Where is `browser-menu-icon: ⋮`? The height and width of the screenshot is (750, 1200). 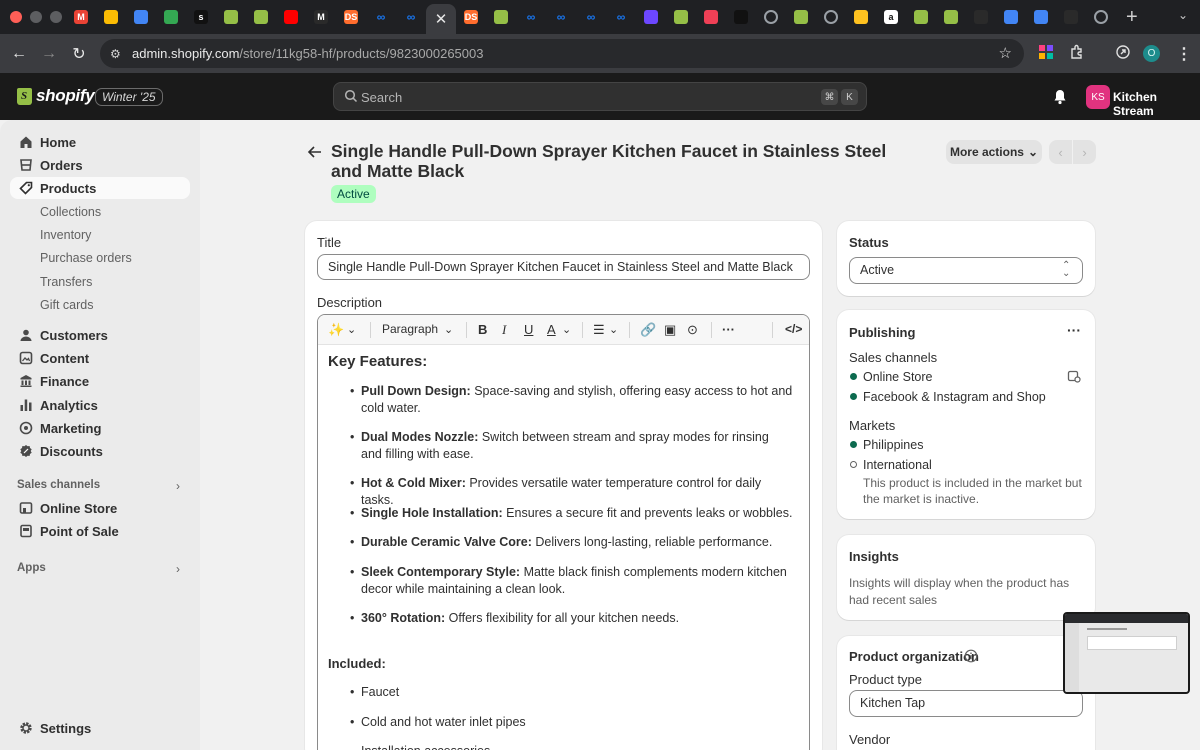
browser-menu-icon: ⋮ is located at coordinates (1184, 54).